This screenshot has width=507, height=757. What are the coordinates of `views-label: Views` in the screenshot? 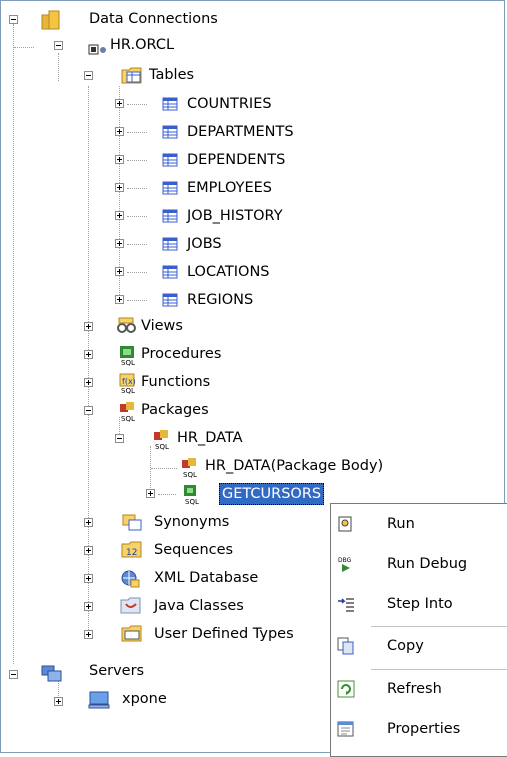 It's located at (162, 326).